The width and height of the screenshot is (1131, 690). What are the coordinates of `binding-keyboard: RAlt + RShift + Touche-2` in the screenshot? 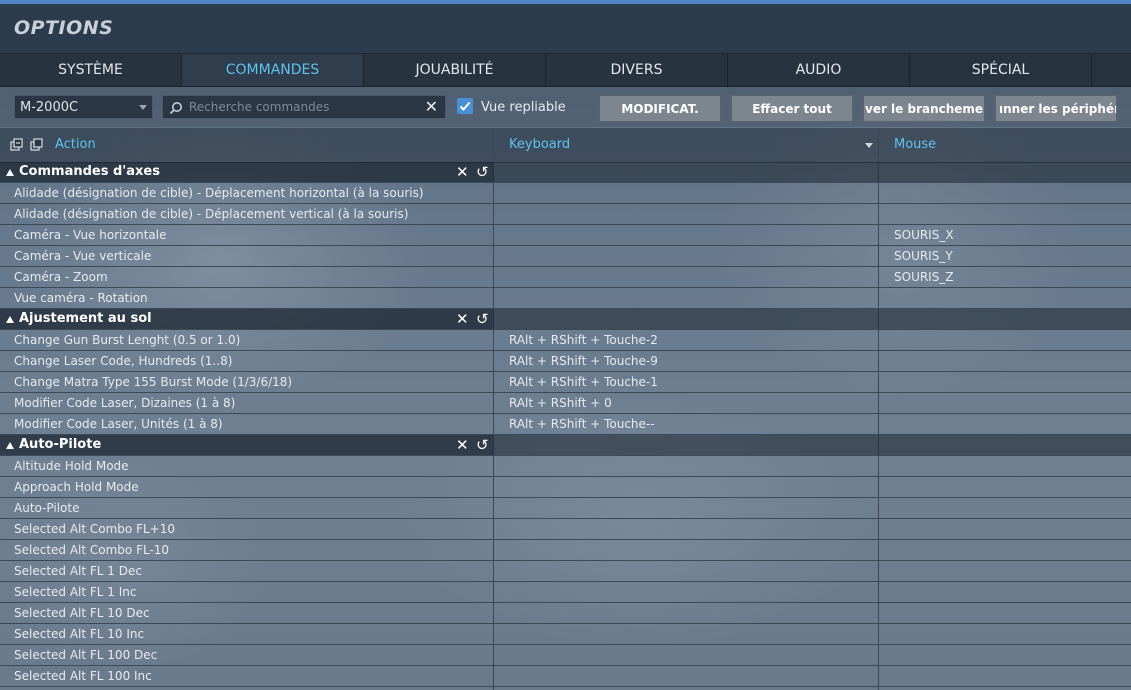 It's located at (583, 340).